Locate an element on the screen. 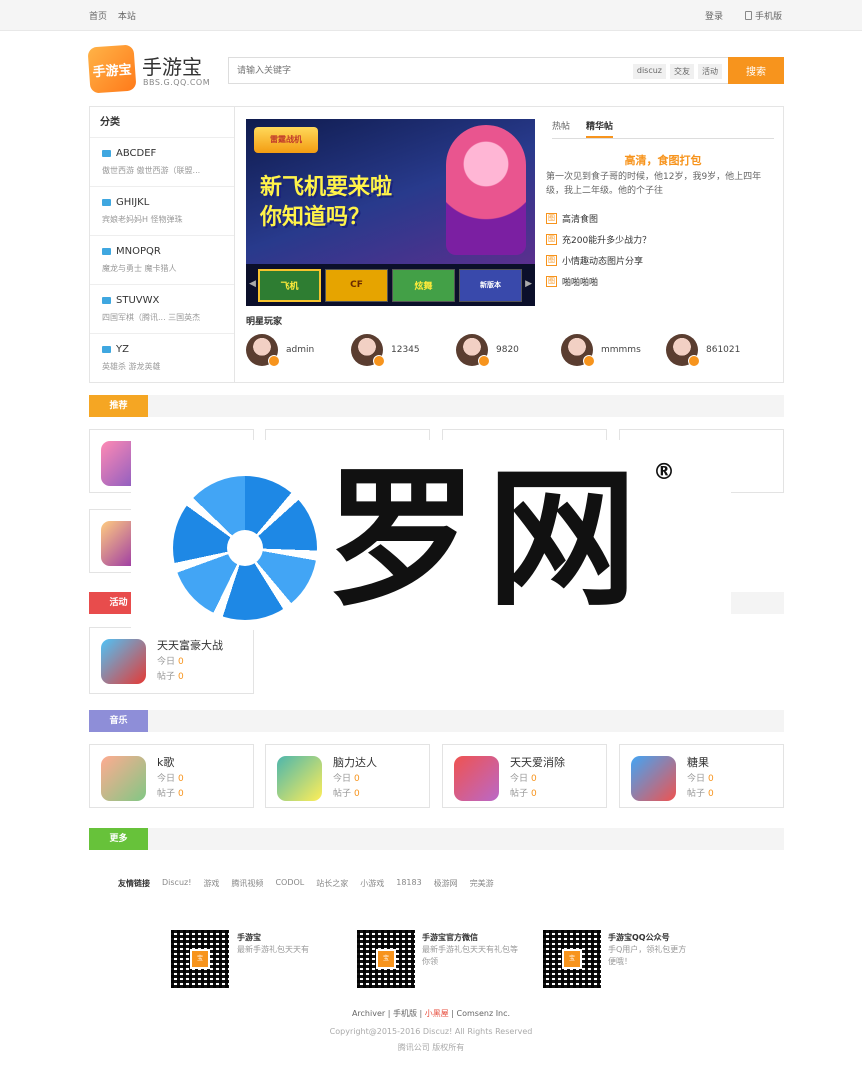 This screenshot has width=862, height=1080. list-item: 图充200能升多少战力？ is located at coordinates (657, 239).